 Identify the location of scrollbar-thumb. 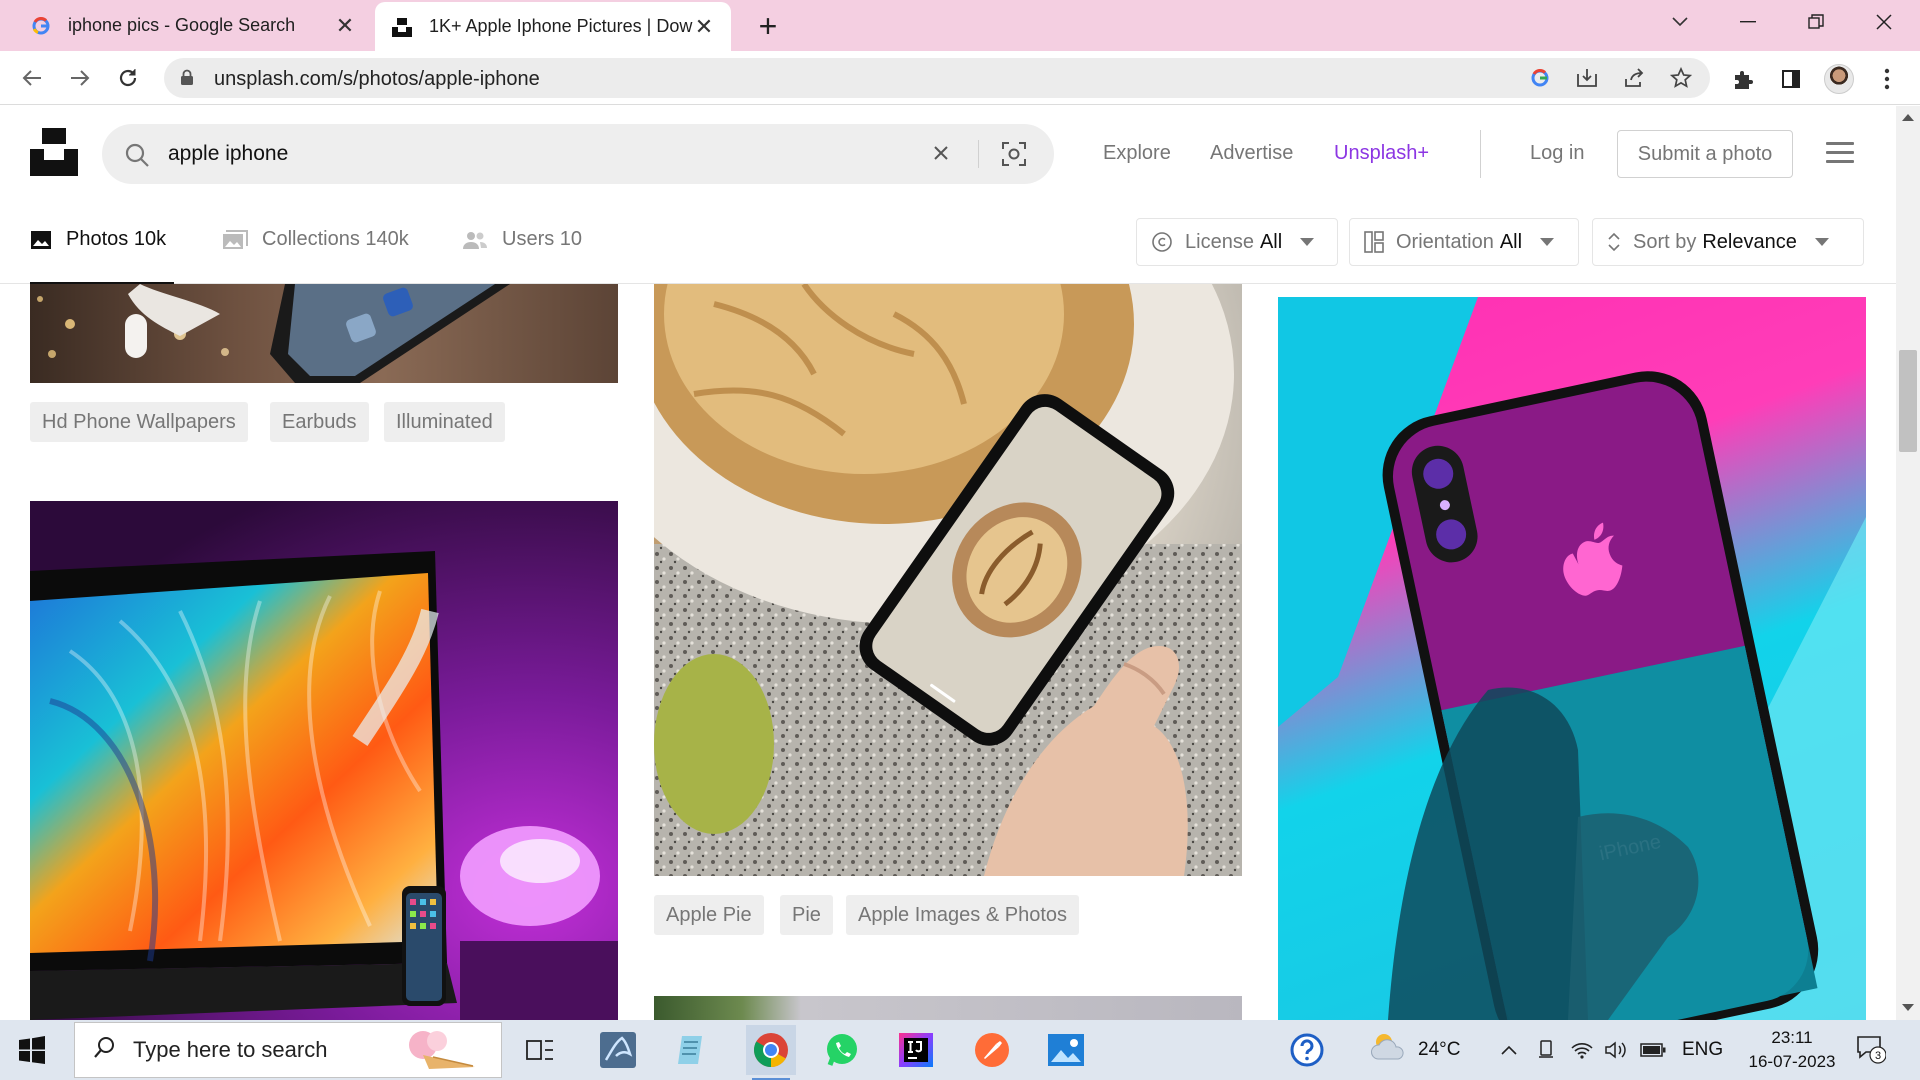
(1908, 401).